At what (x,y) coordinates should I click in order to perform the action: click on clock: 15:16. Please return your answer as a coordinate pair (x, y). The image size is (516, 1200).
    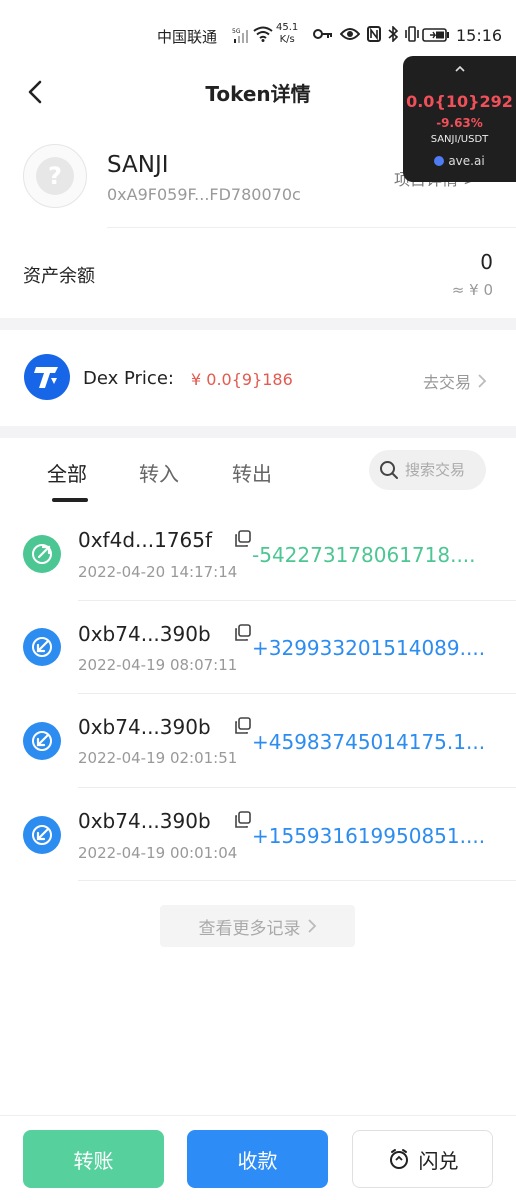
    Looking at the image, I should click on (479, 35).